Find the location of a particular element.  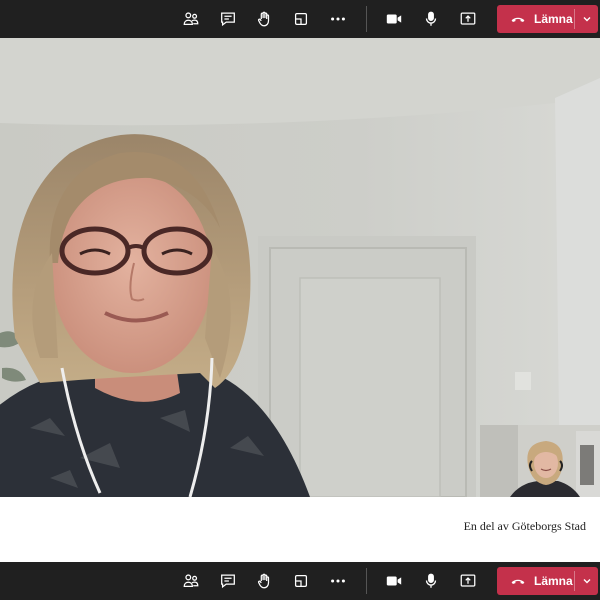

self-view-frame is located at coordinates (540, 461).